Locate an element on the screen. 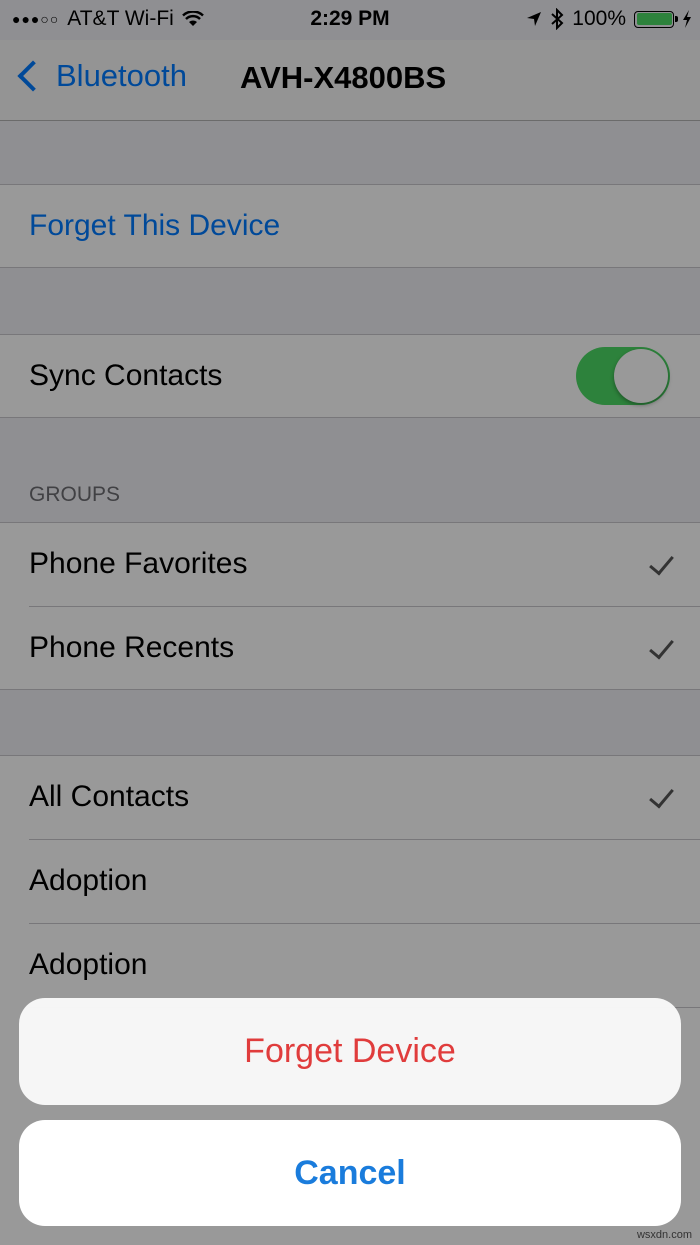 The width and height of the screenshot is (700, 1245). watermark: wsxdn.com is located at coordinates (664, 1235).